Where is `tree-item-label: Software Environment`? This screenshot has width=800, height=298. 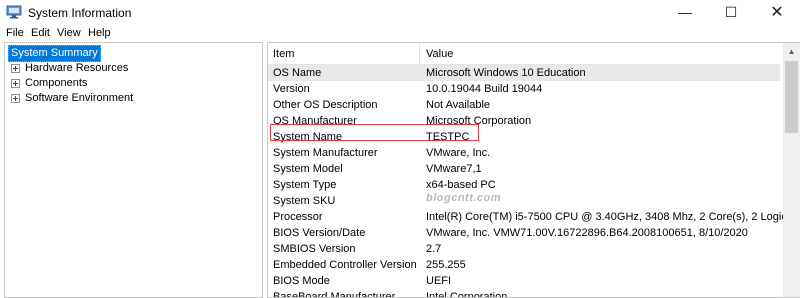 tree-item-label: Software Environment is located at coordinates (79, 98).